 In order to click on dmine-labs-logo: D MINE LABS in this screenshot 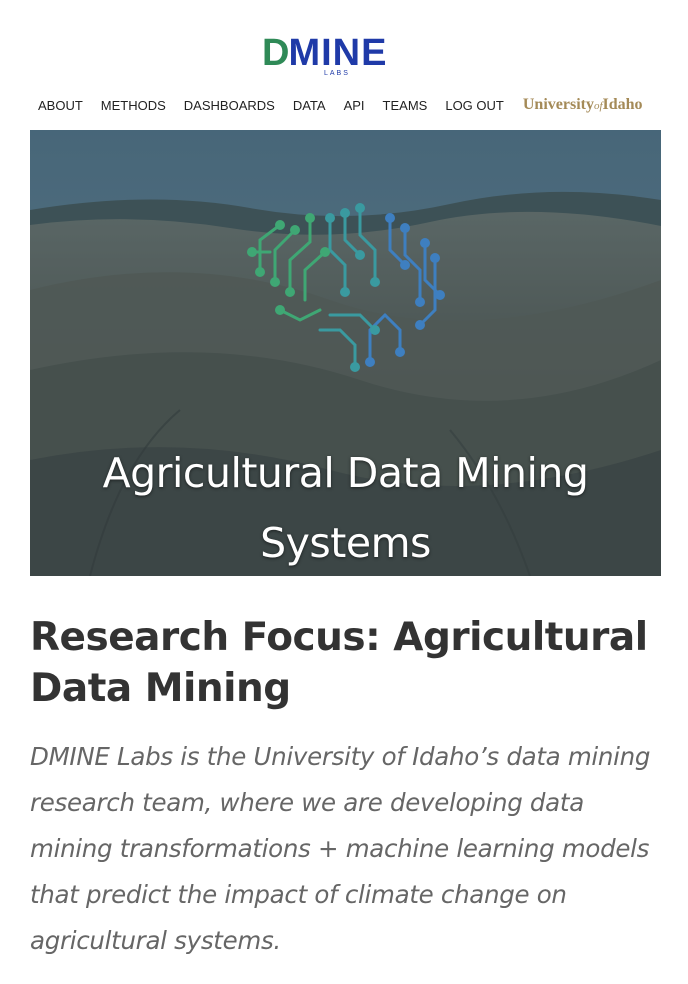, I will do `click(339, 57)`.